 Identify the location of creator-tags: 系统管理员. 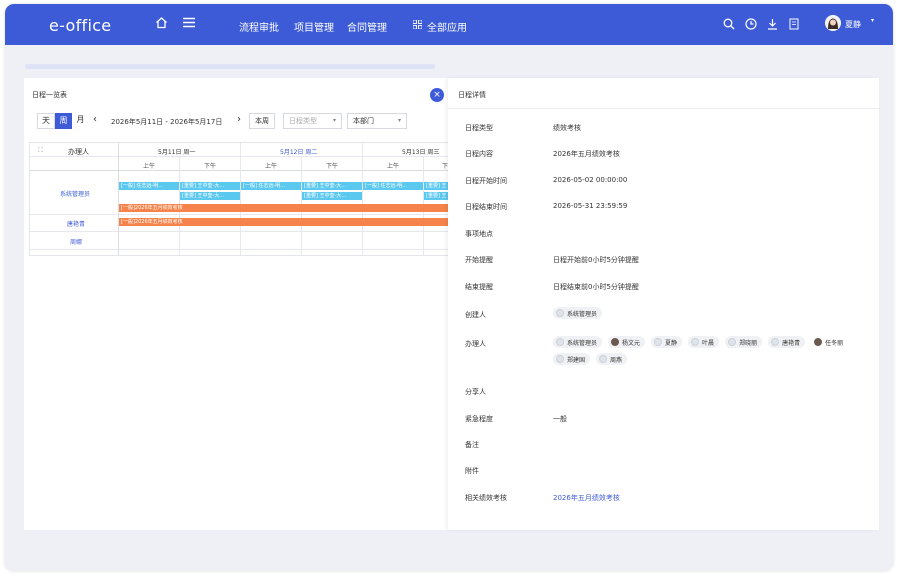
(580, 315).